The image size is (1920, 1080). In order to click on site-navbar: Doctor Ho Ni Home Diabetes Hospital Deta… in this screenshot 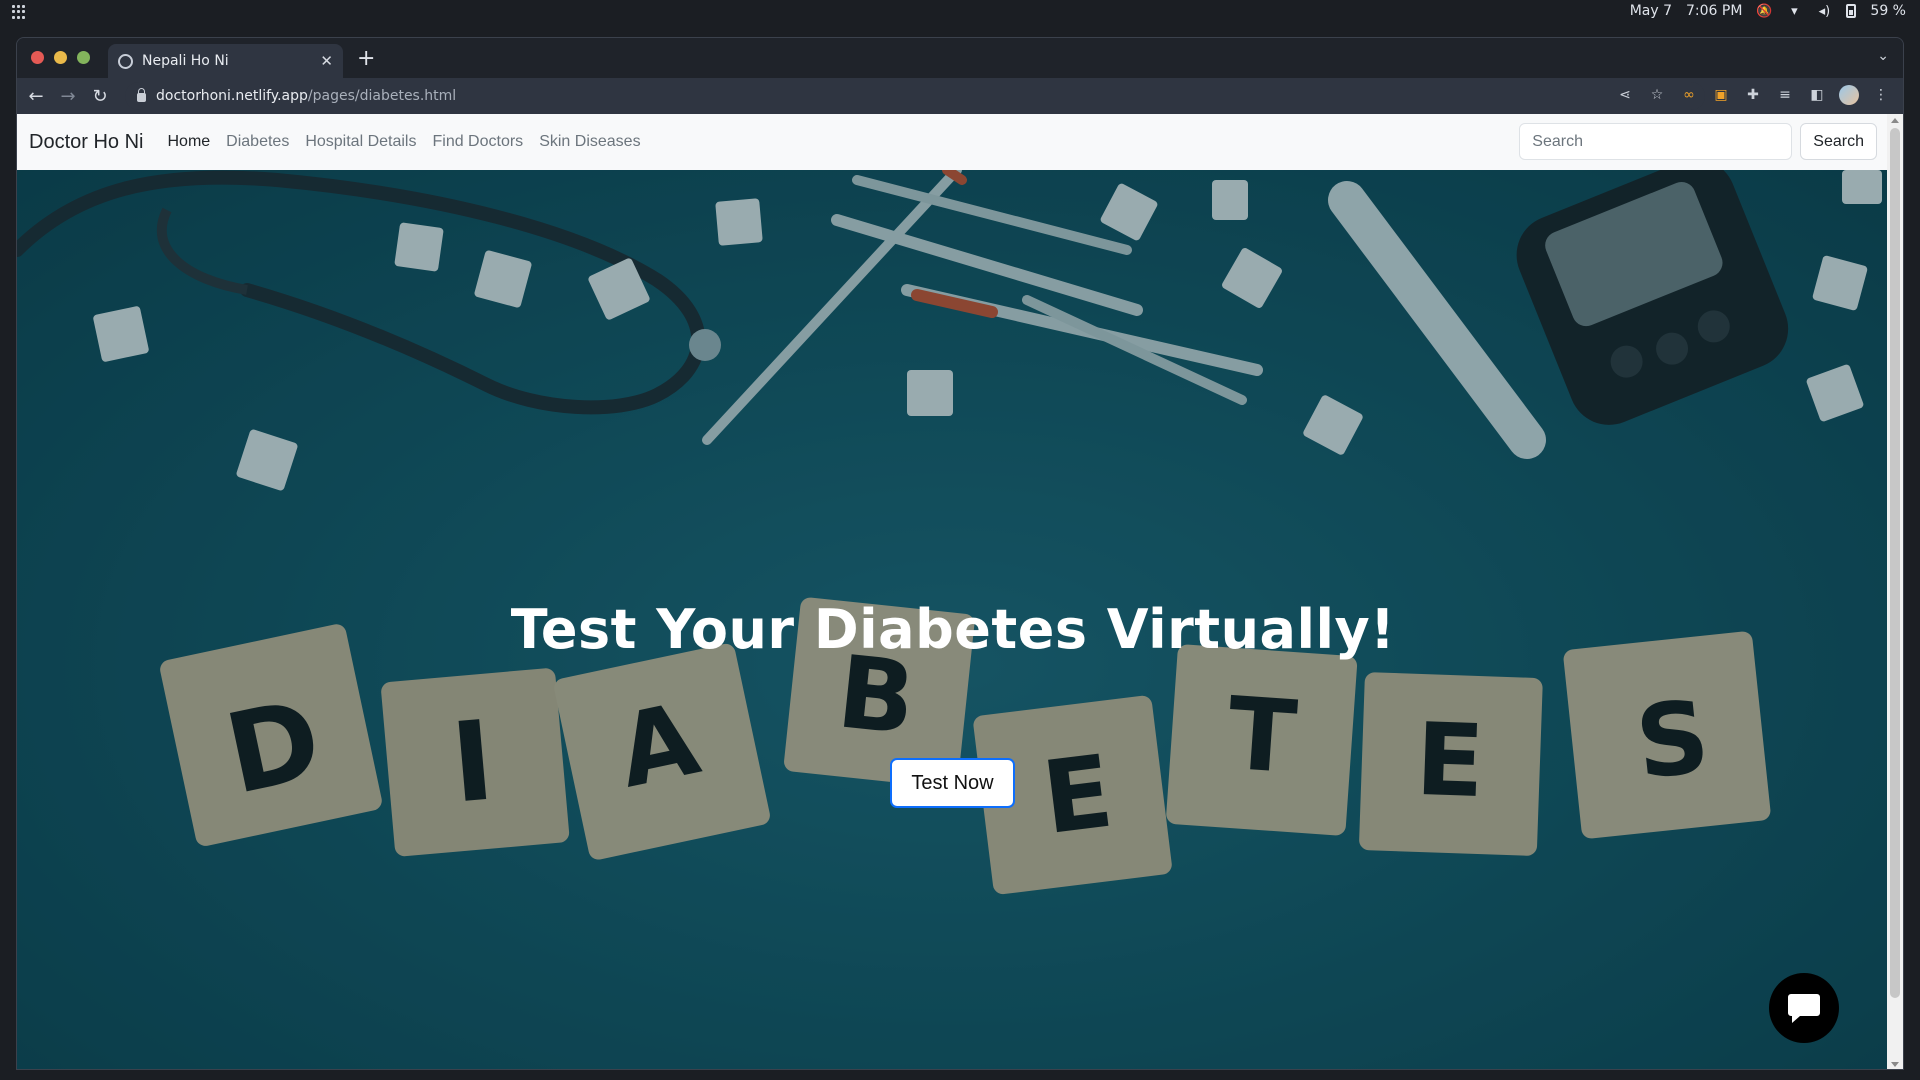, I will do `click(953, 142)`.